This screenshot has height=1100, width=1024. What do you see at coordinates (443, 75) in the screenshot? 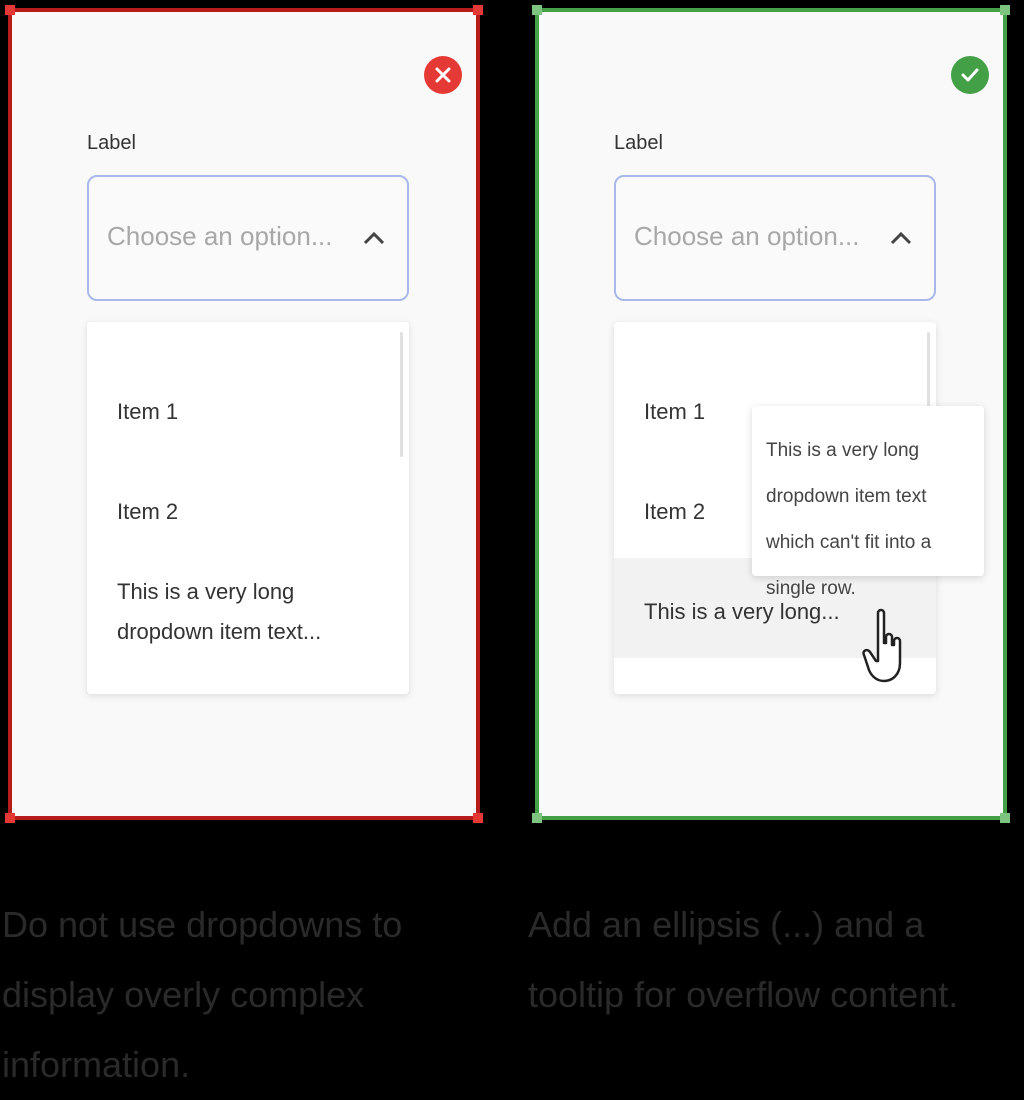
I see `close-icon` at bounding box center [443, 75].